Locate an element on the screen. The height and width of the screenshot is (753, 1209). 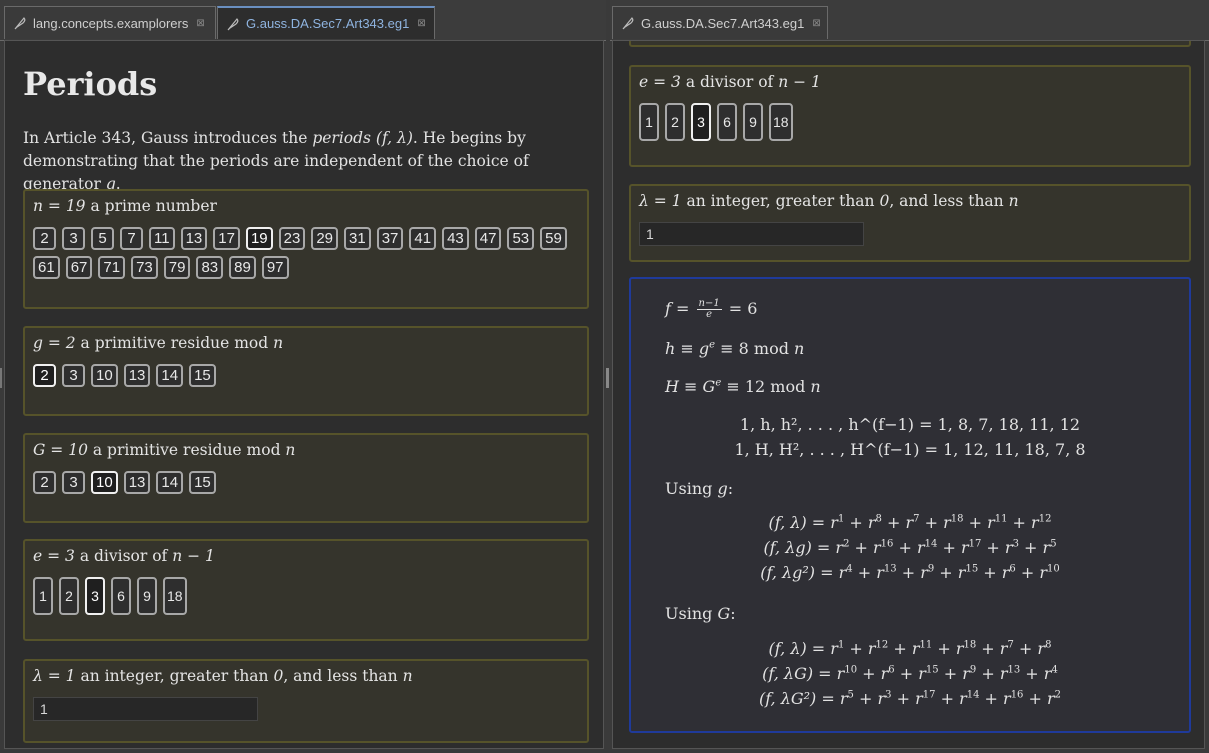
label-math: 0 is located at coordinates (278, 676).